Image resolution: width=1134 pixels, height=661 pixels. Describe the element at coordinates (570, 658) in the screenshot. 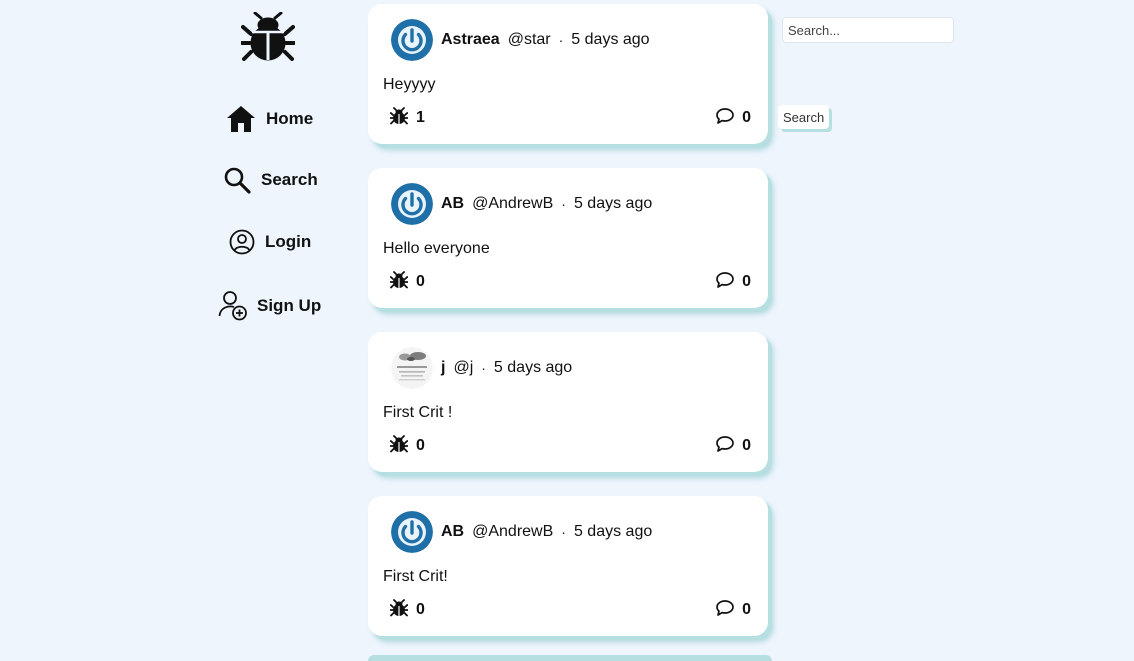

I see `next-post-card-edge` at that location.